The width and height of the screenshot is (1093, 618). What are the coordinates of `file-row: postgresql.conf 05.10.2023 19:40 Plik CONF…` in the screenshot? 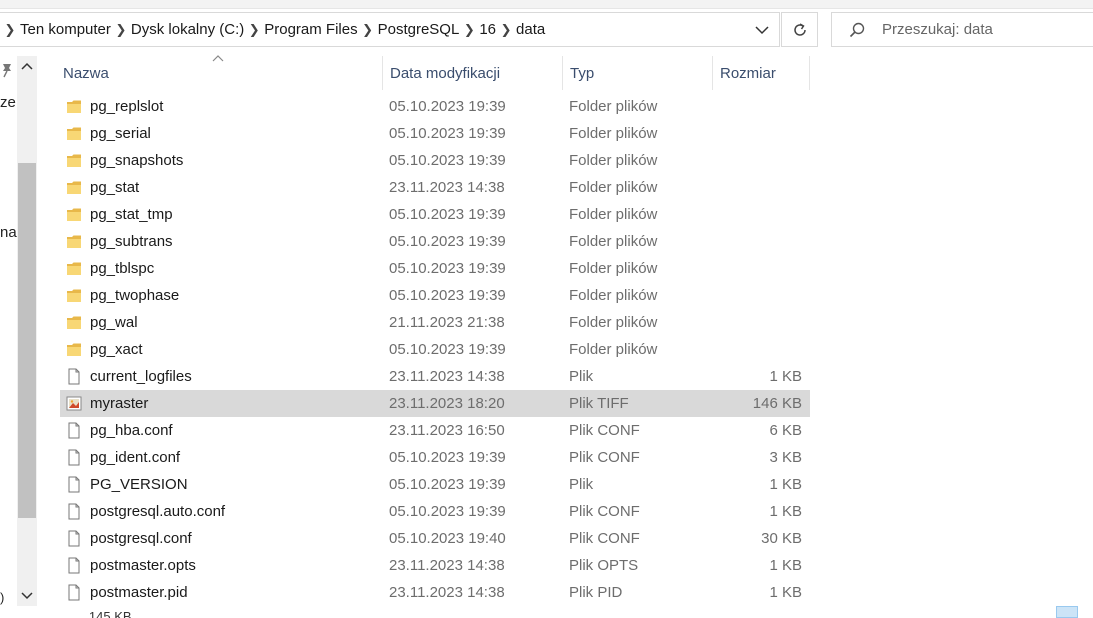 It's located at (435, 538).